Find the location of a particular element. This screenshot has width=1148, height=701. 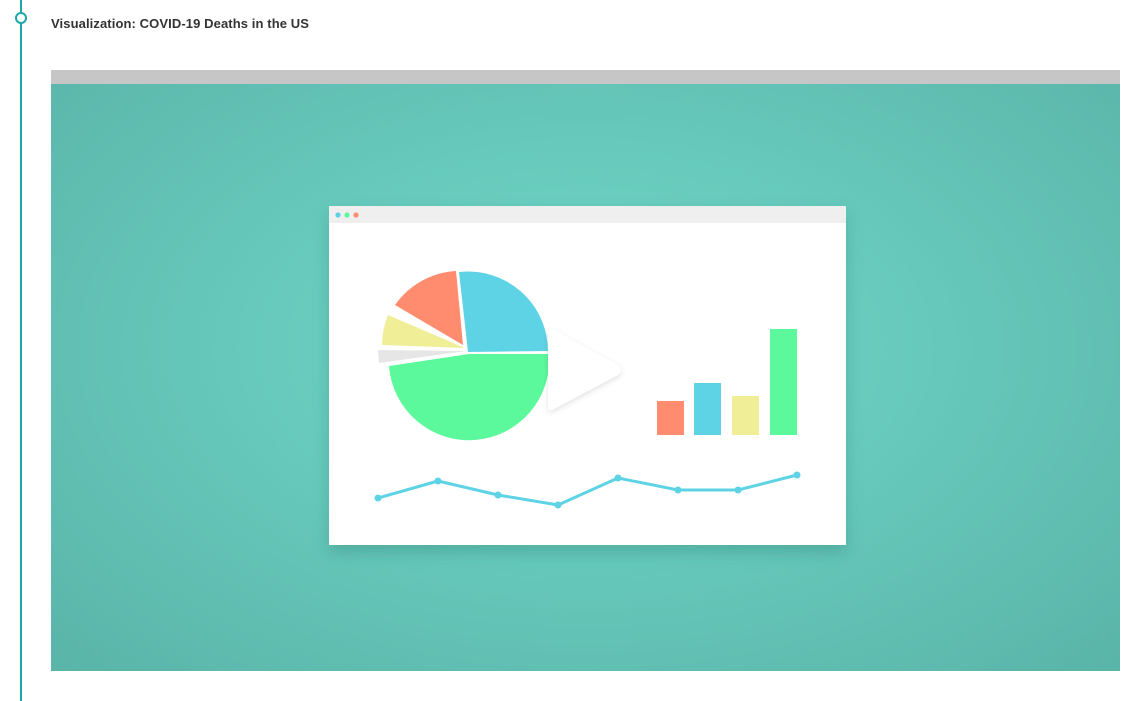

bar-blue is located at coordinates (707, 409).